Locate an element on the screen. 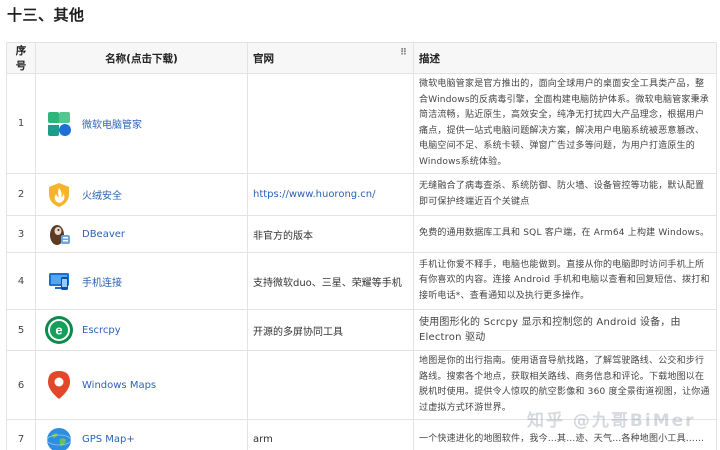 This screenshot has height=450, width=720. official-site-link: https://www.huorong.cn/ is located at coordinates (314, 194).